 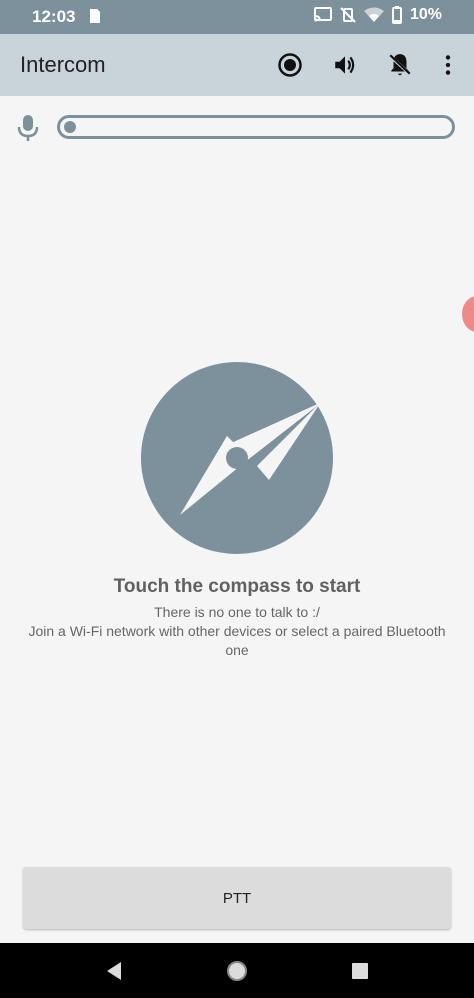 I want to click on record-icon, so click(x=290, y=65).